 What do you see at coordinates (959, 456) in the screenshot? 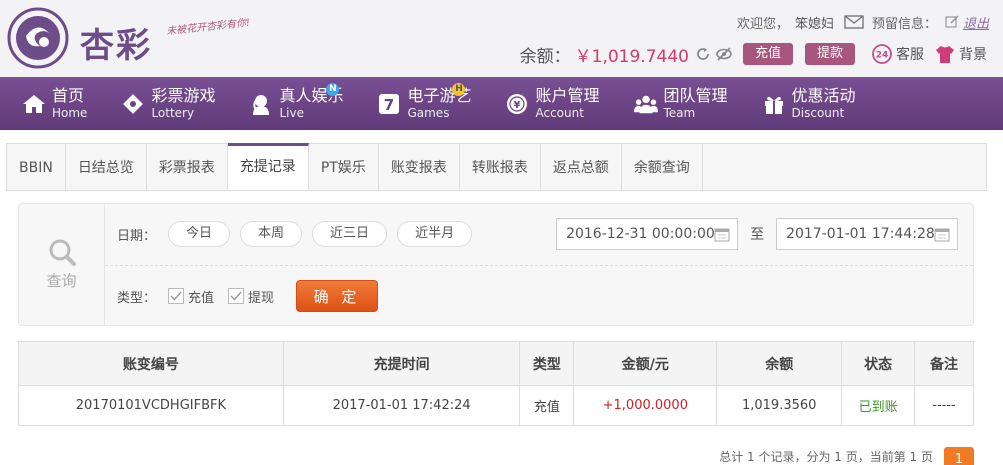
I see `page-1-button: 1` at bounding box center [959, 456].